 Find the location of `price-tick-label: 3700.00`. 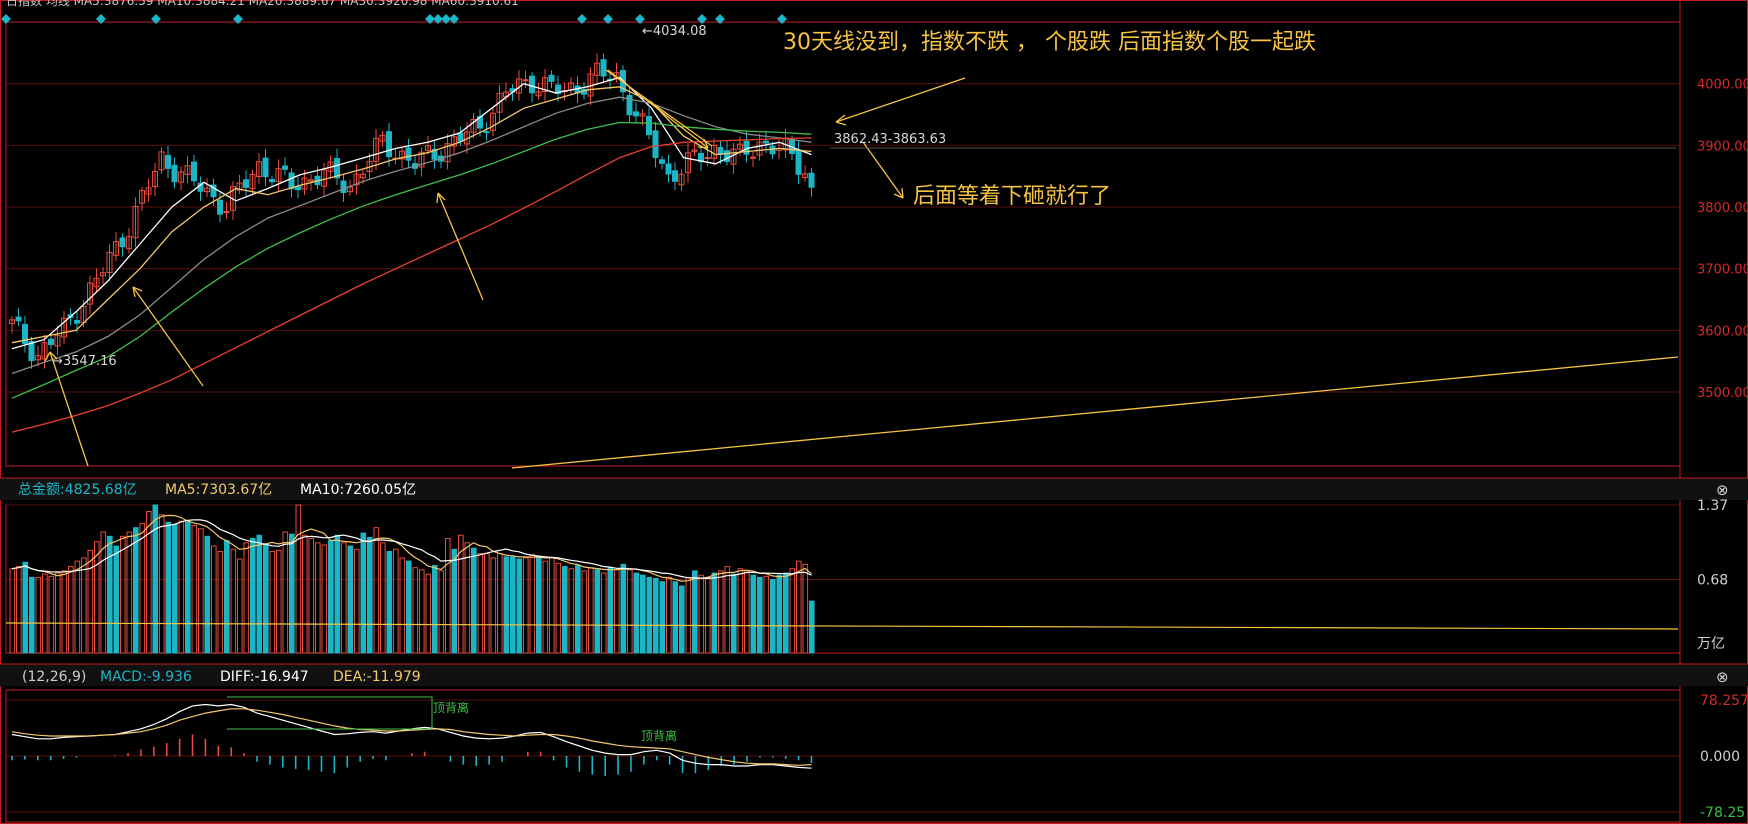

price-tick-label: 3700.00 is located at coordinates (1722, 270).